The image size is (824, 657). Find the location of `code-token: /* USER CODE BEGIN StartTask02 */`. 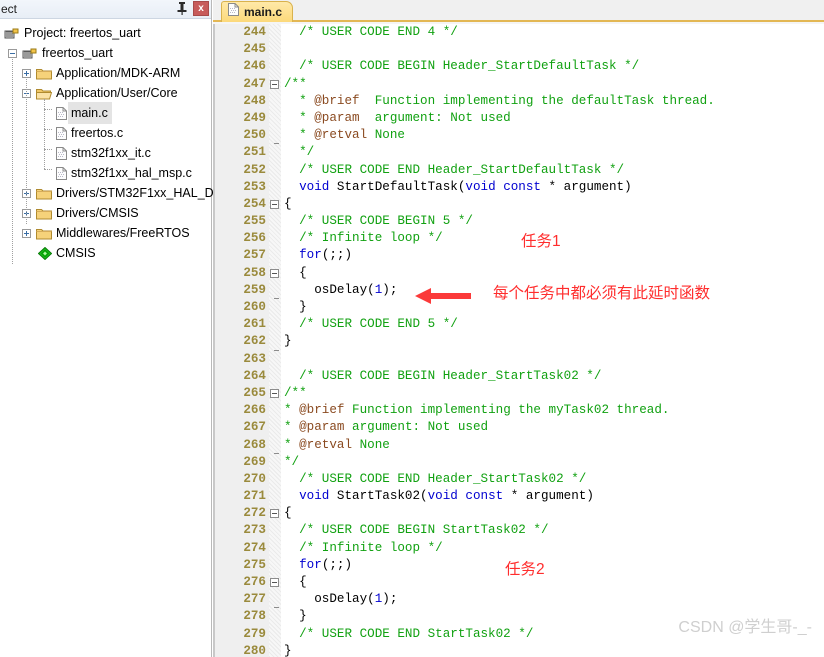

code-token: /* USER CODE BEGIN StartTask02 */ is located at coordinates (424, 530).